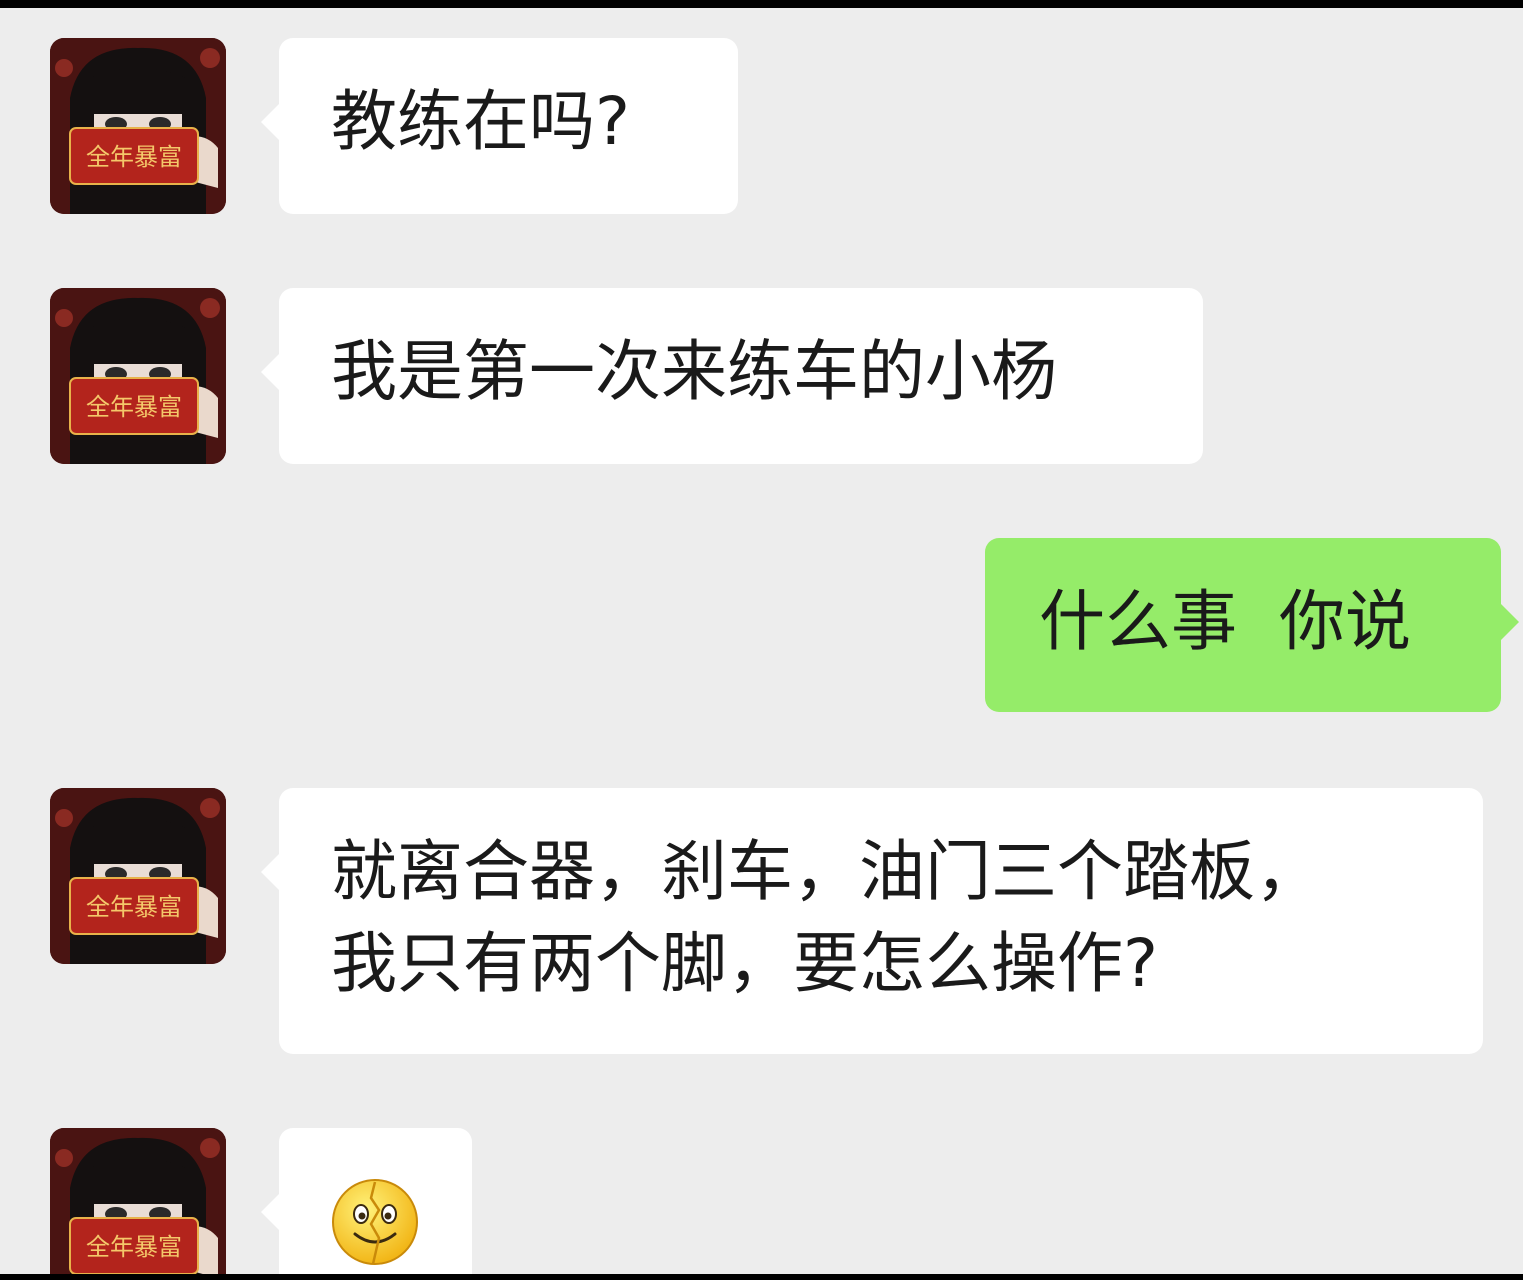 This screenshot has height=1280, width=1523. Describe the element at coordinates (1225, 621) in the screenshot. I see `message-text: 什么事 你说` at that location.